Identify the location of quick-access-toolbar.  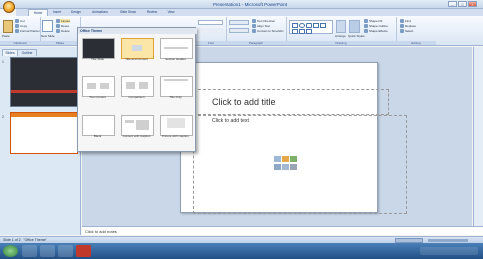
(35, 7).